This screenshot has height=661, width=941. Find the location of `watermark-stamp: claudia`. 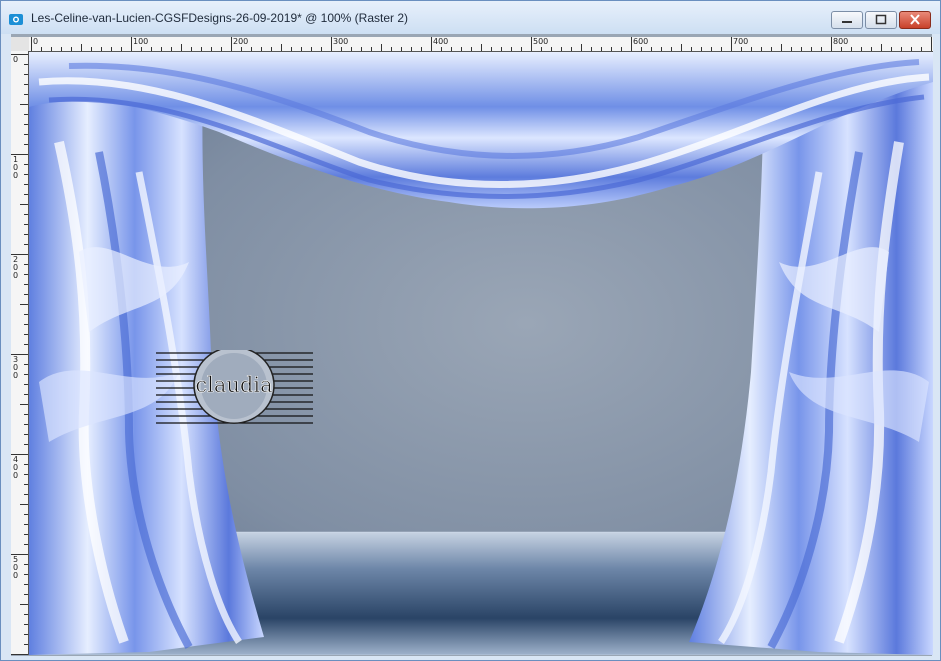

watermark-stamp: claudia is located at coordinates (234, 387).